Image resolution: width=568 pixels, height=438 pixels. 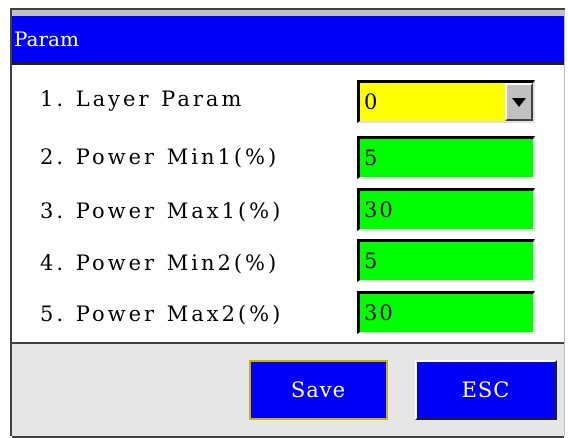 What do you see at coordinates (288, 39) in the screenshot?
I see `title-bar: Param` at bounding box center [288, 39].